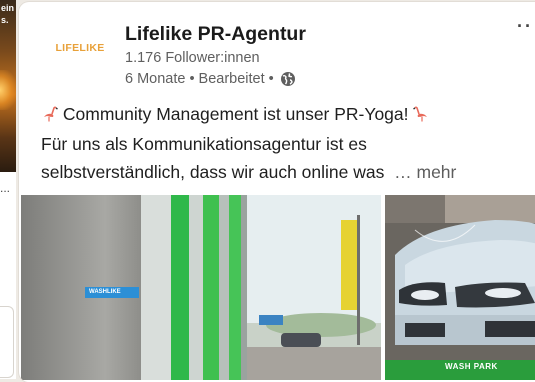 The width and height of the screenshot is (535, 382). I want to click on post-text-line-1: Community Management ist unser PR-Yoga!, so click(235, 114).